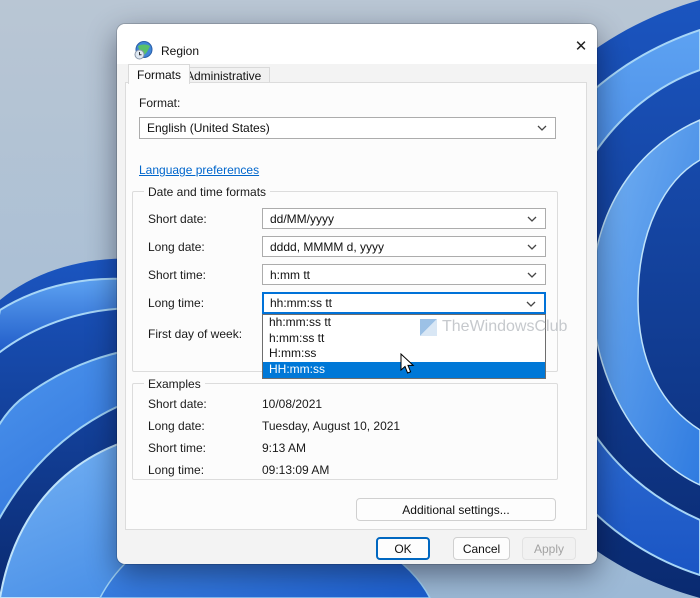  What do you see at coordinates (404, 218) in the screenshot?
I see `short-date-combobox: dd/MM/yyyy` at bounding box center [404, 218].